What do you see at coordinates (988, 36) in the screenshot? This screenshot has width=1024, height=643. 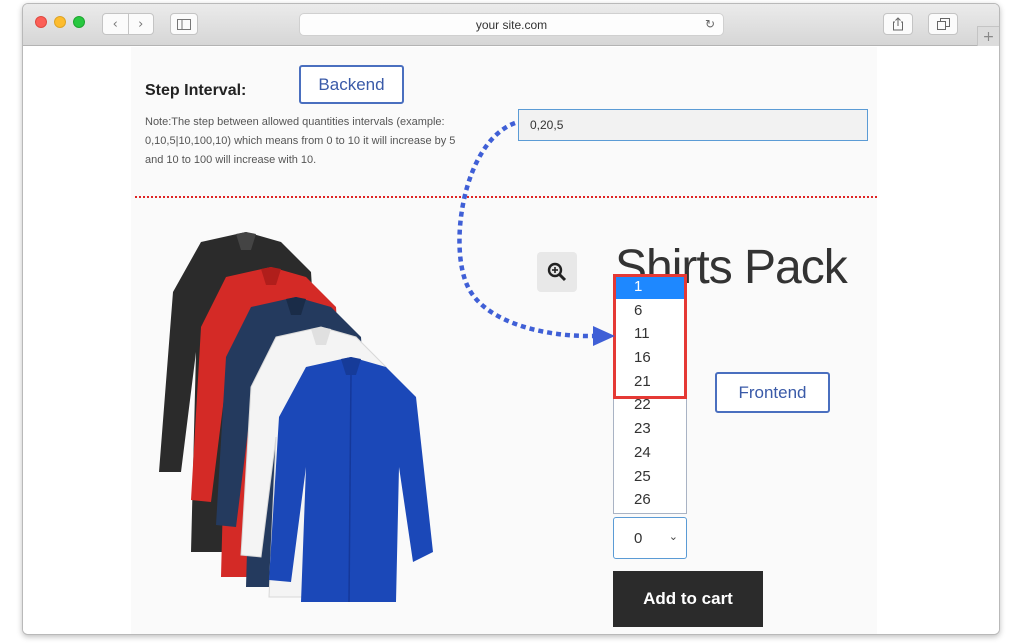 I see `plus-icon: +` at bounding box center [988, 36].